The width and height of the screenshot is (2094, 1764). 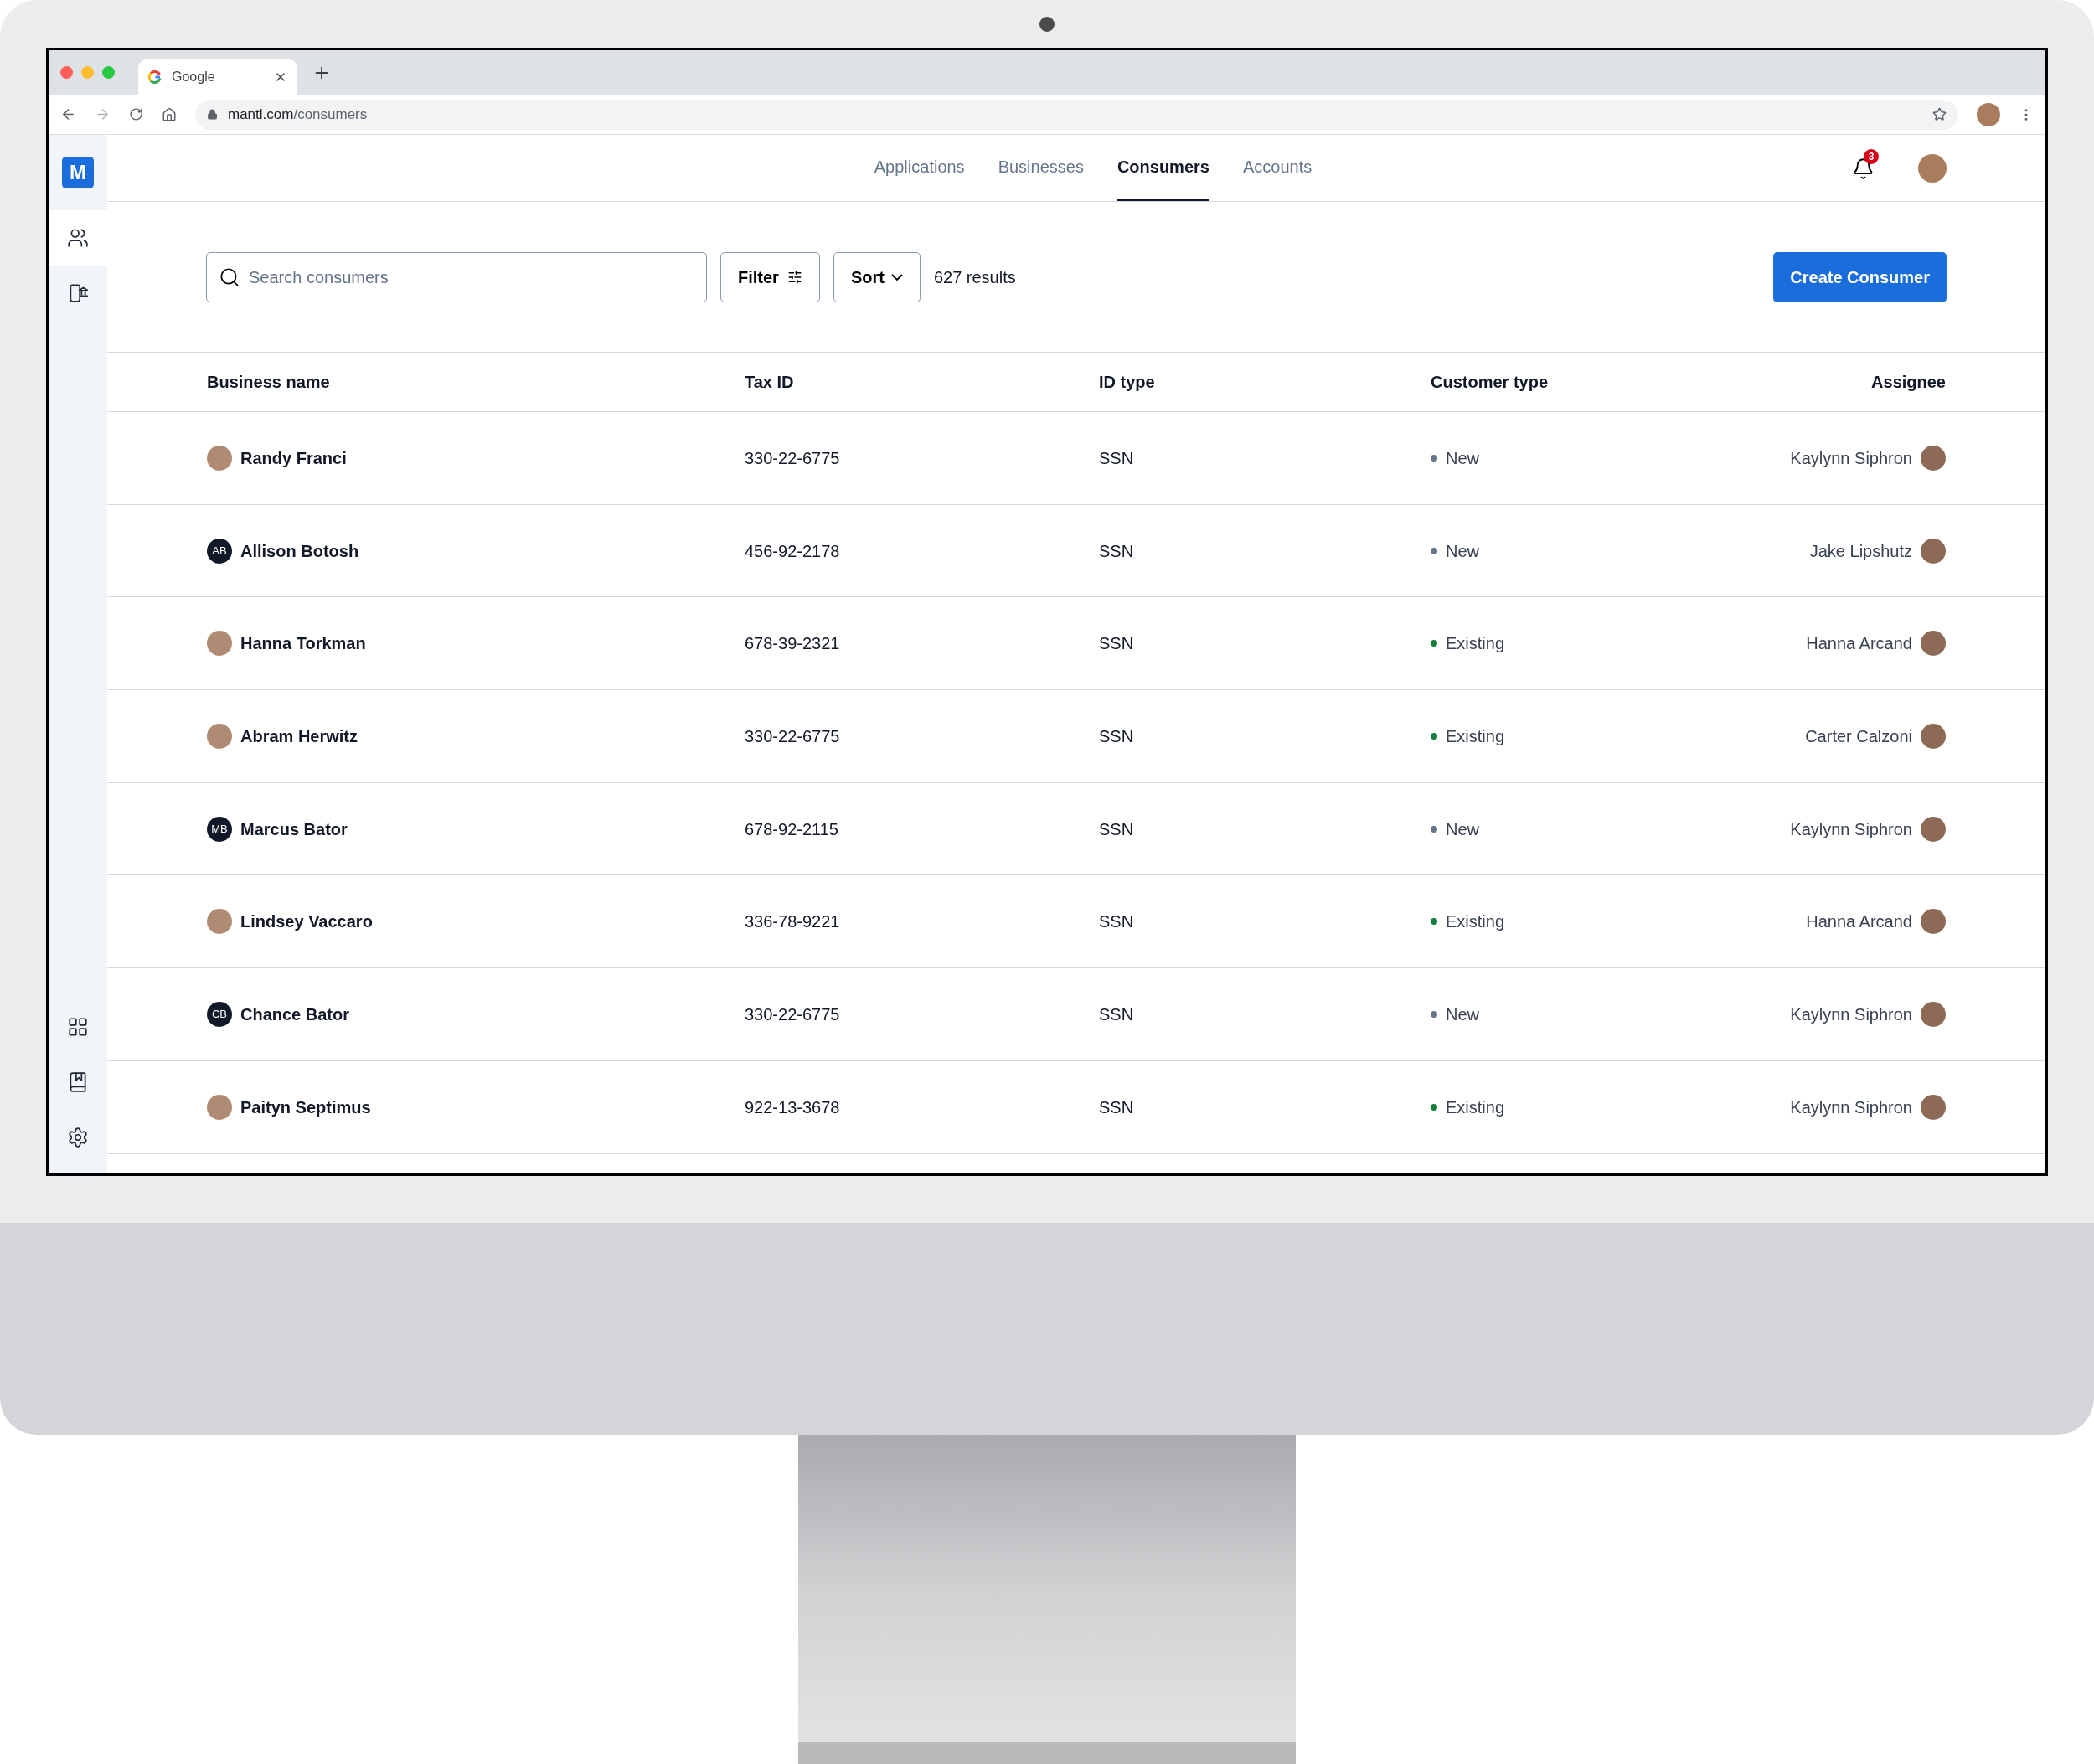 What do you see at coordinates (295, 1014) in the screenshot?
I see `consumer-name: Chance Bator` at bounding box center [295, 1014].